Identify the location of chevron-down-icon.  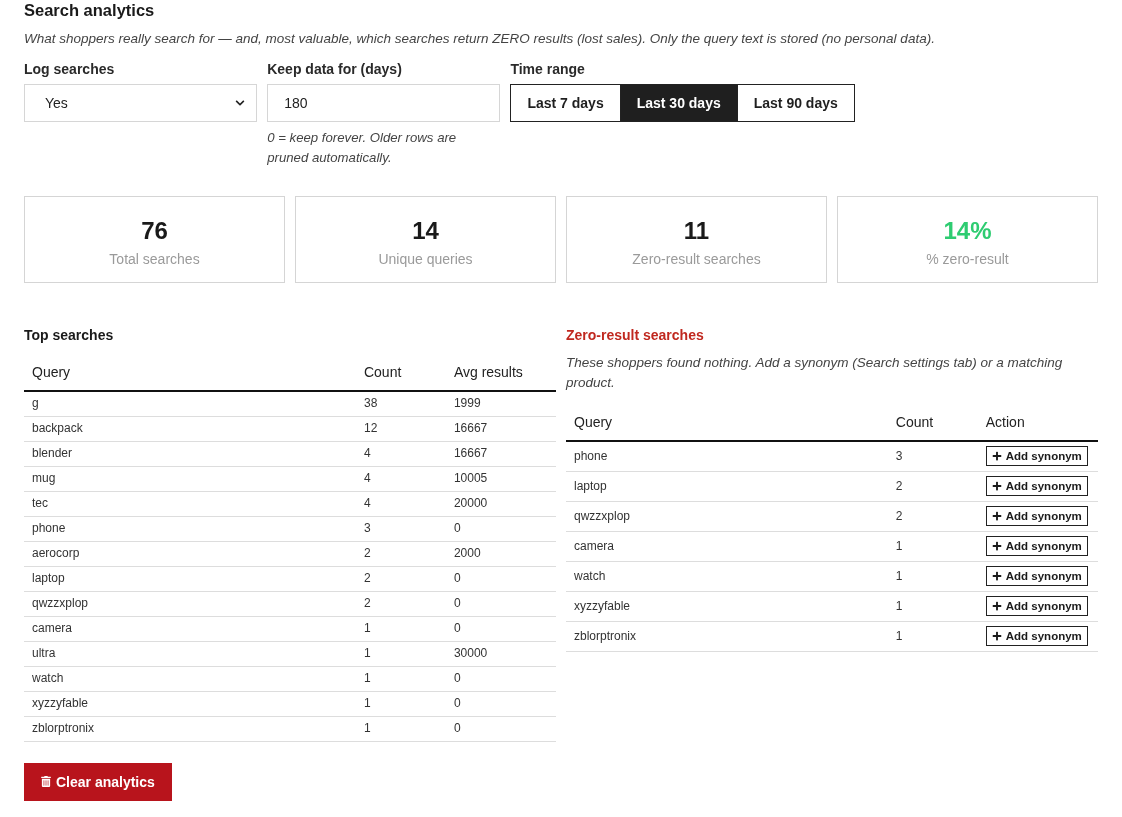
(240, 103).